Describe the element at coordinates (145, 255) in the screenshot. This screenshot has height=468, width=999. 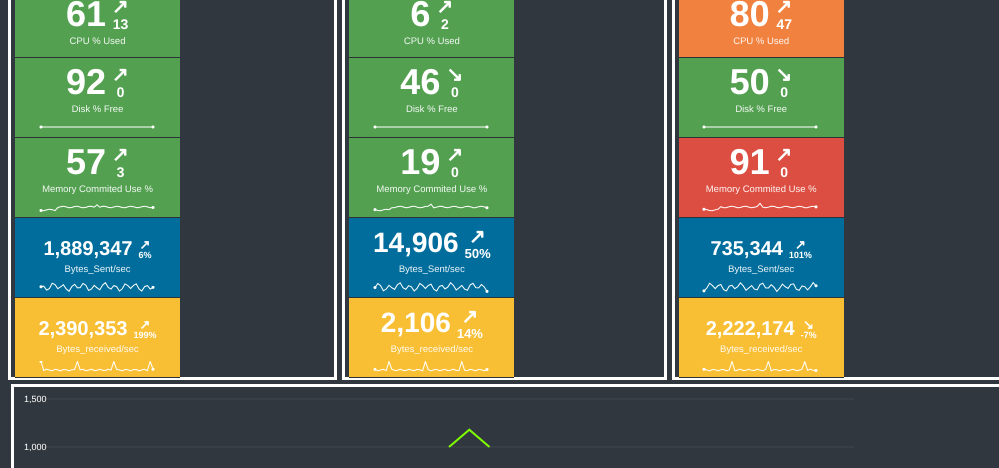
I see `trend-delta: 6%` at that location.